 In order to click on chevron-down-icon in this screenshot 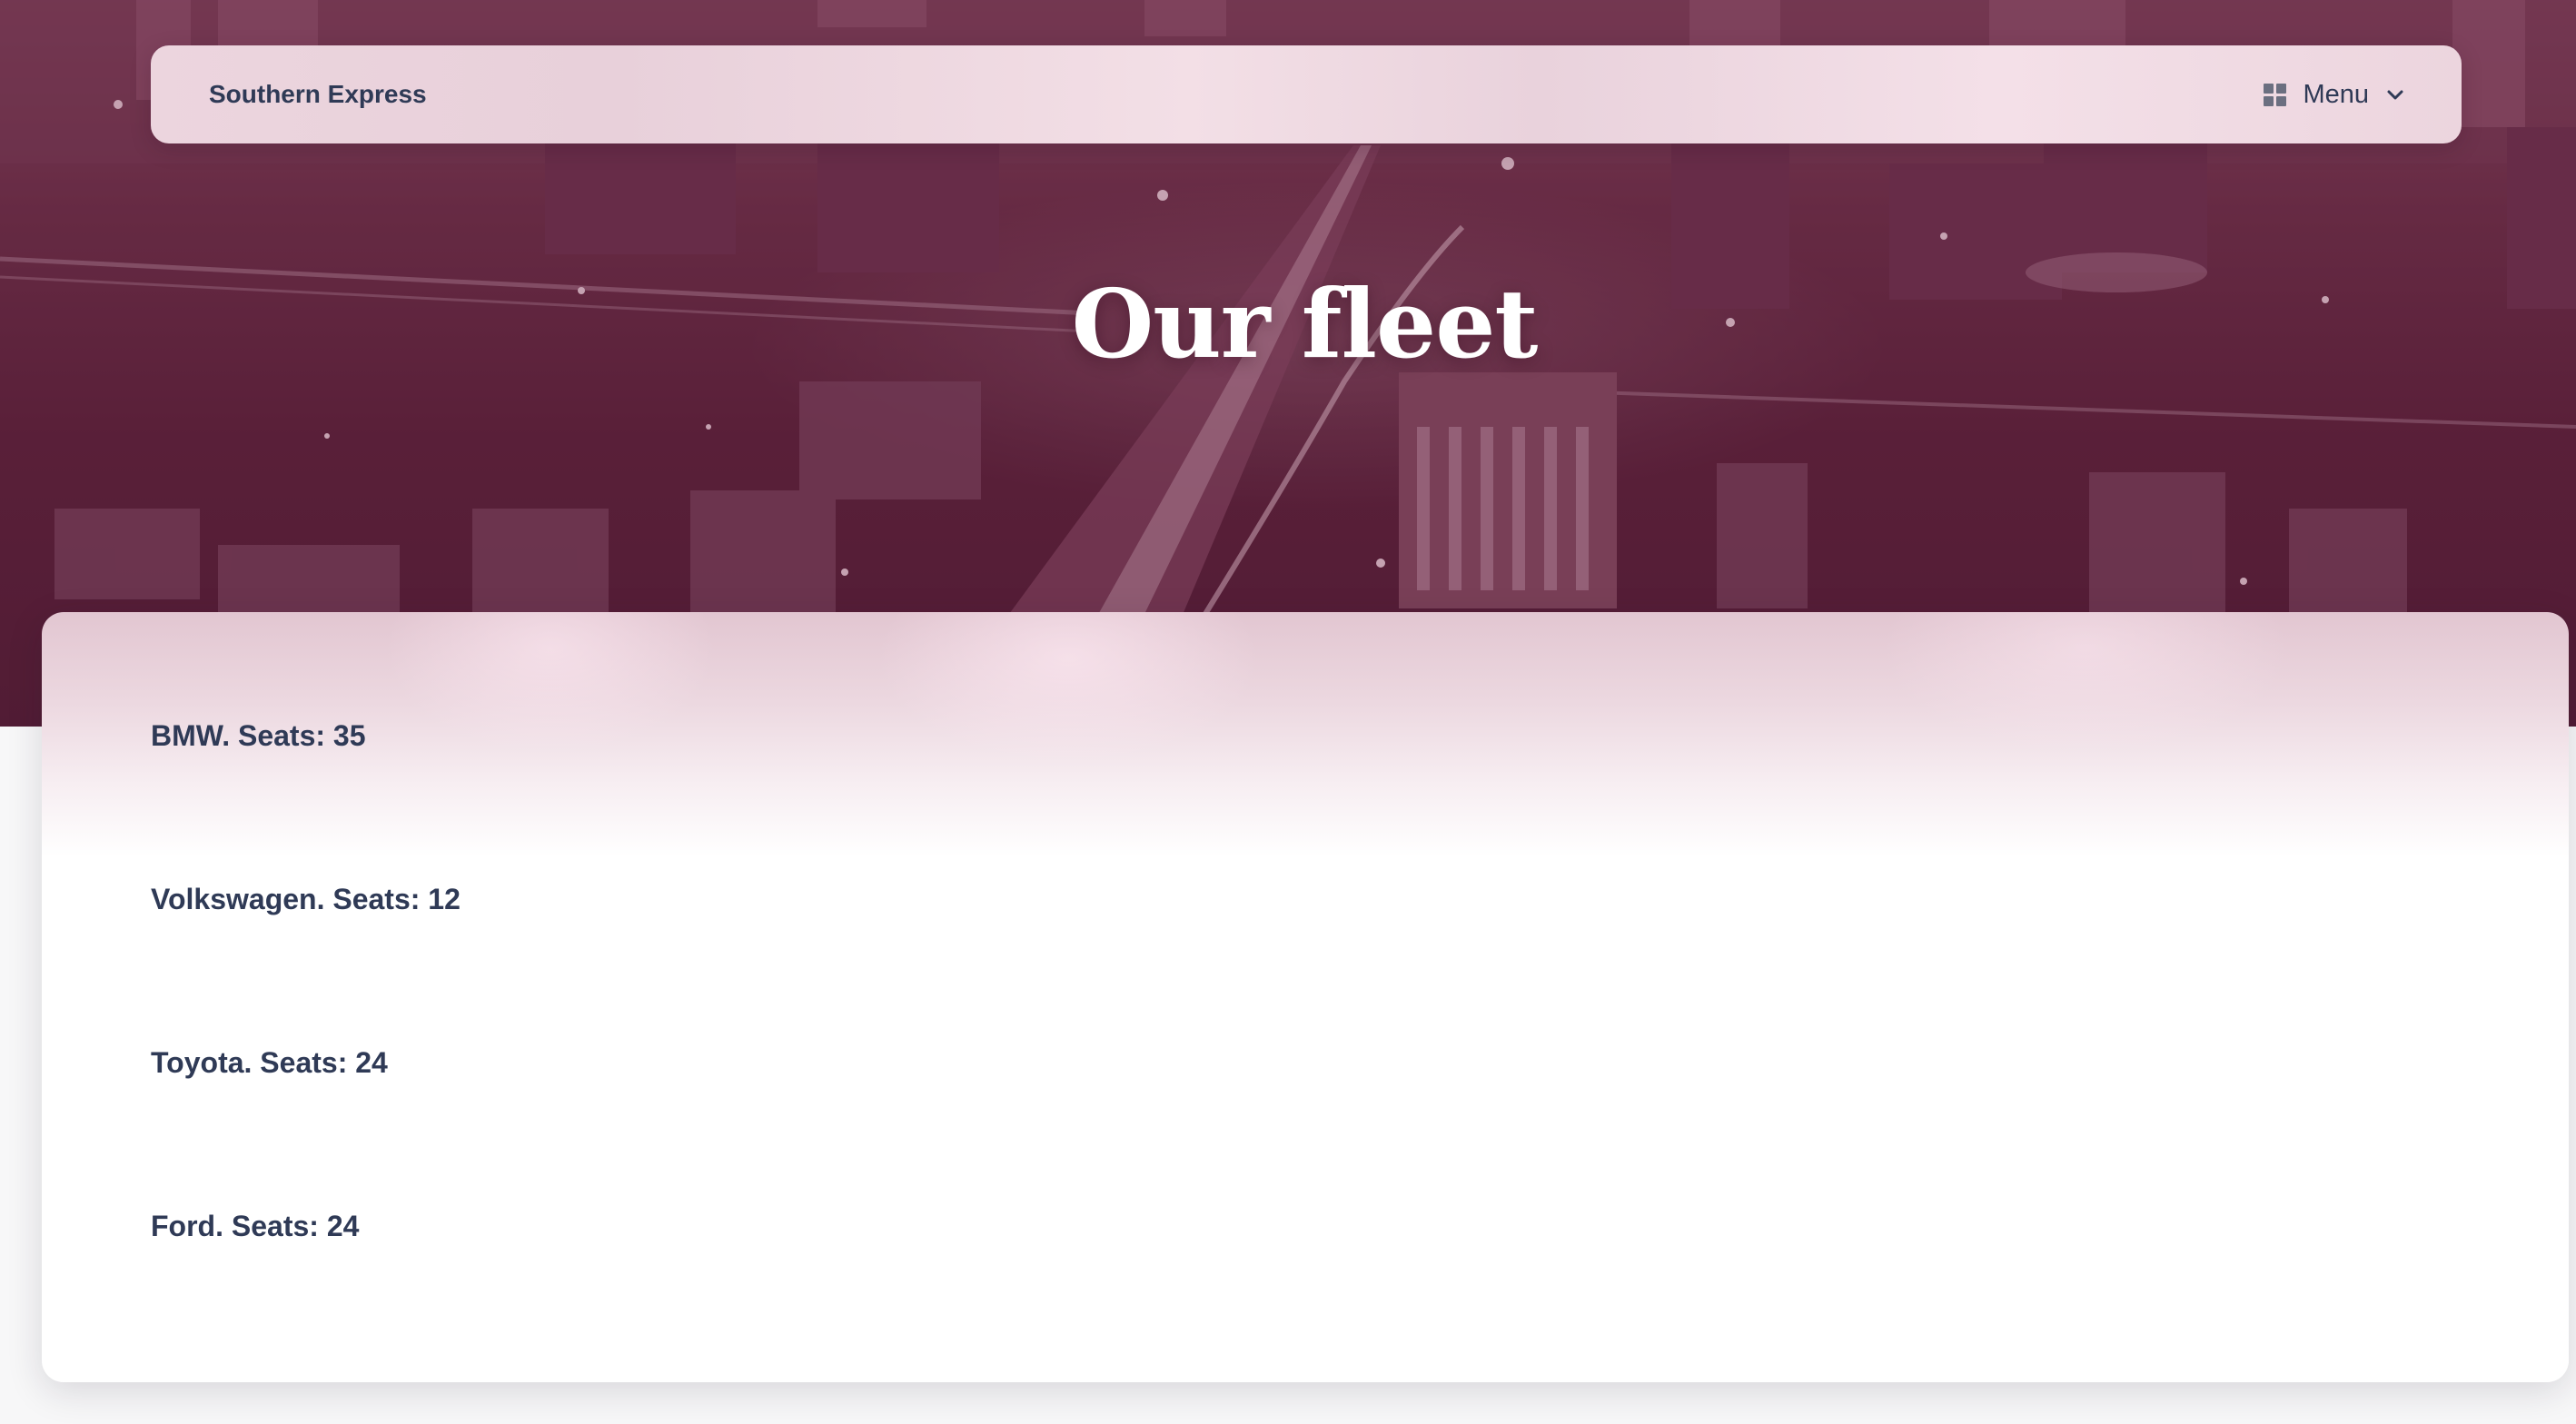, I will do `click(2395, 95)`.